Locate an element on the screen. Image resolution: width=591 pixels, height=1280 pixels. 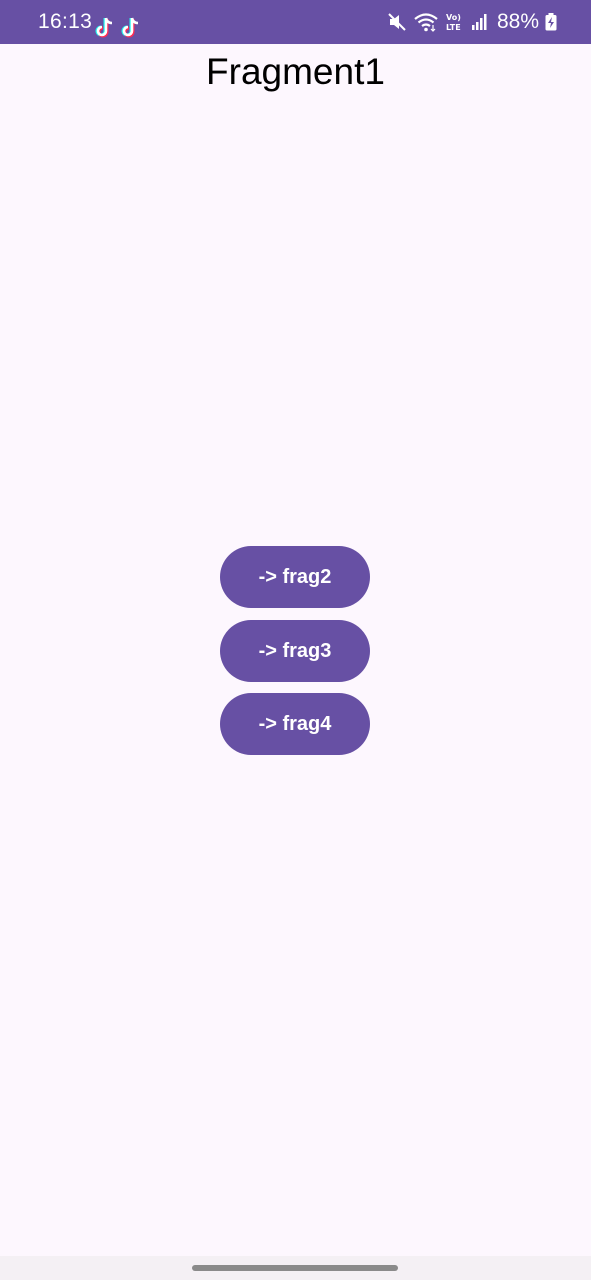
frag2-button: -> frag2 is located at coordinates (295, 577).